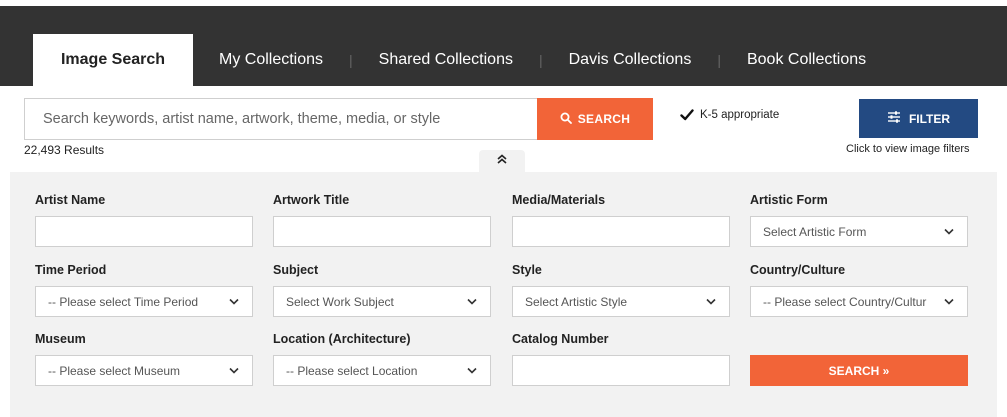 The height and width of the screenshot is (417, 1007). What do you see at coordinates (340, 301) in the screenshot?
I see `subject-value: Select Work Subject` at bounding box center [340, 301].